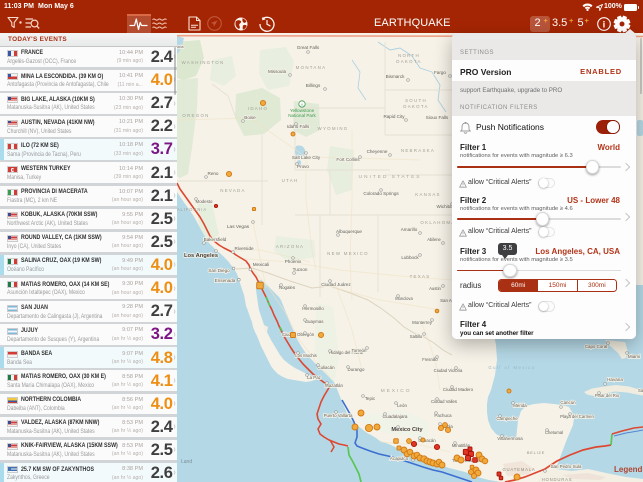 The height and width of the screenshot is (482, 643). What do you see at coordinates (410, 257) in the screenshot?
I see `svg-text: Lubbock` at bounding box center [410, 257].